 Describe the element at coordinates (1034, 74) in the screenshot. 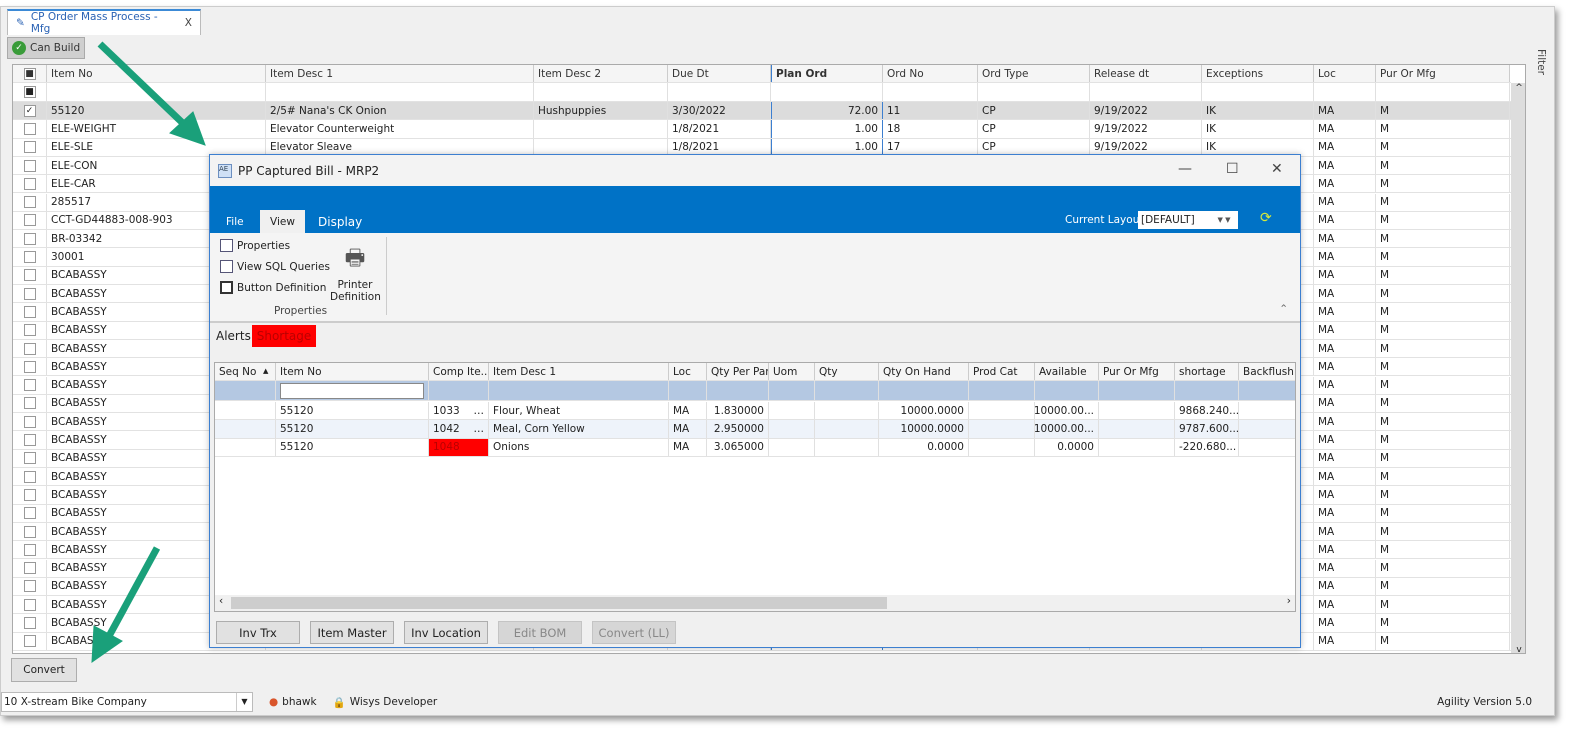

I see `column-header: Ord Type` at that location.